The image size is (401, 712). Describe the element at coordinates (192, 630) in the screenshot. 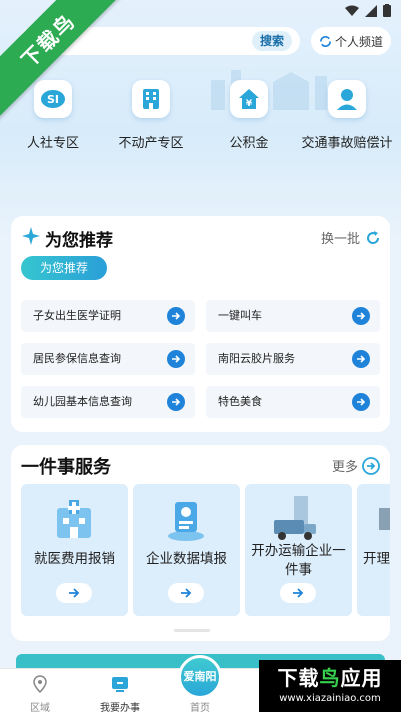

I see `scroll-indicator` at that location.